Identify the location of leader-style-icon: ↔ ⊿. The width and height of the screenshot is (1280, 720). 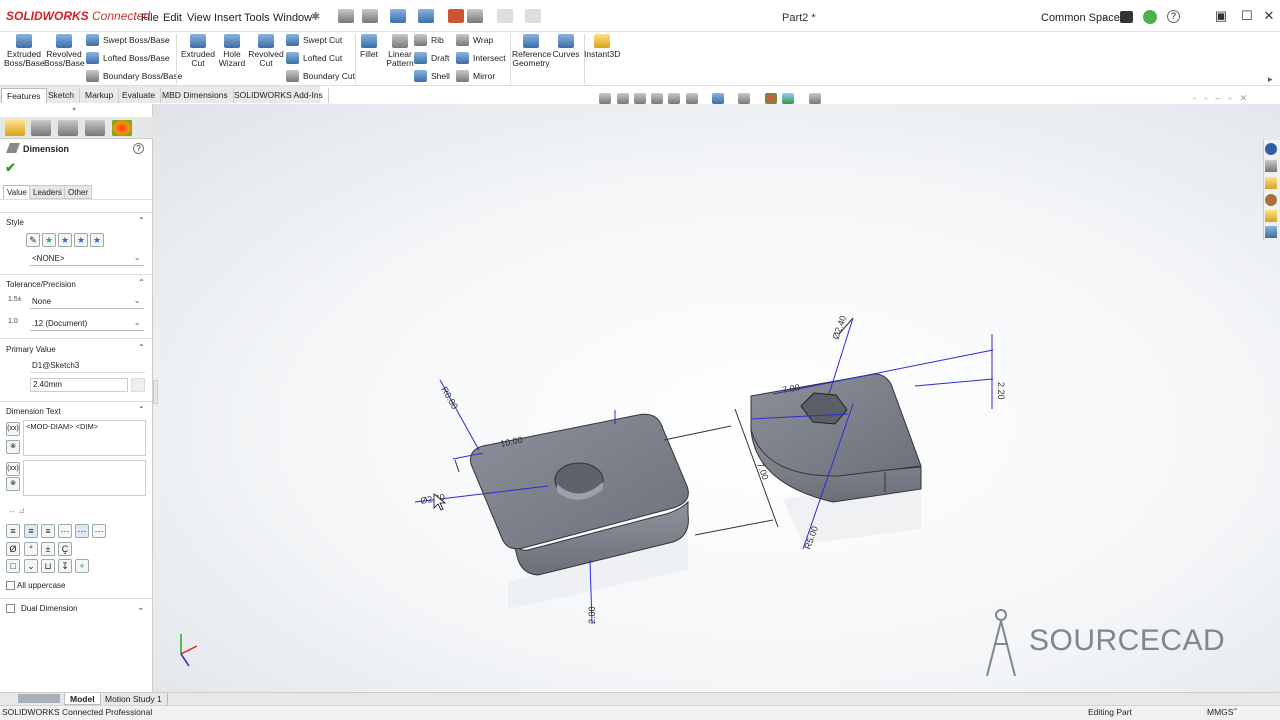
(16, 510).